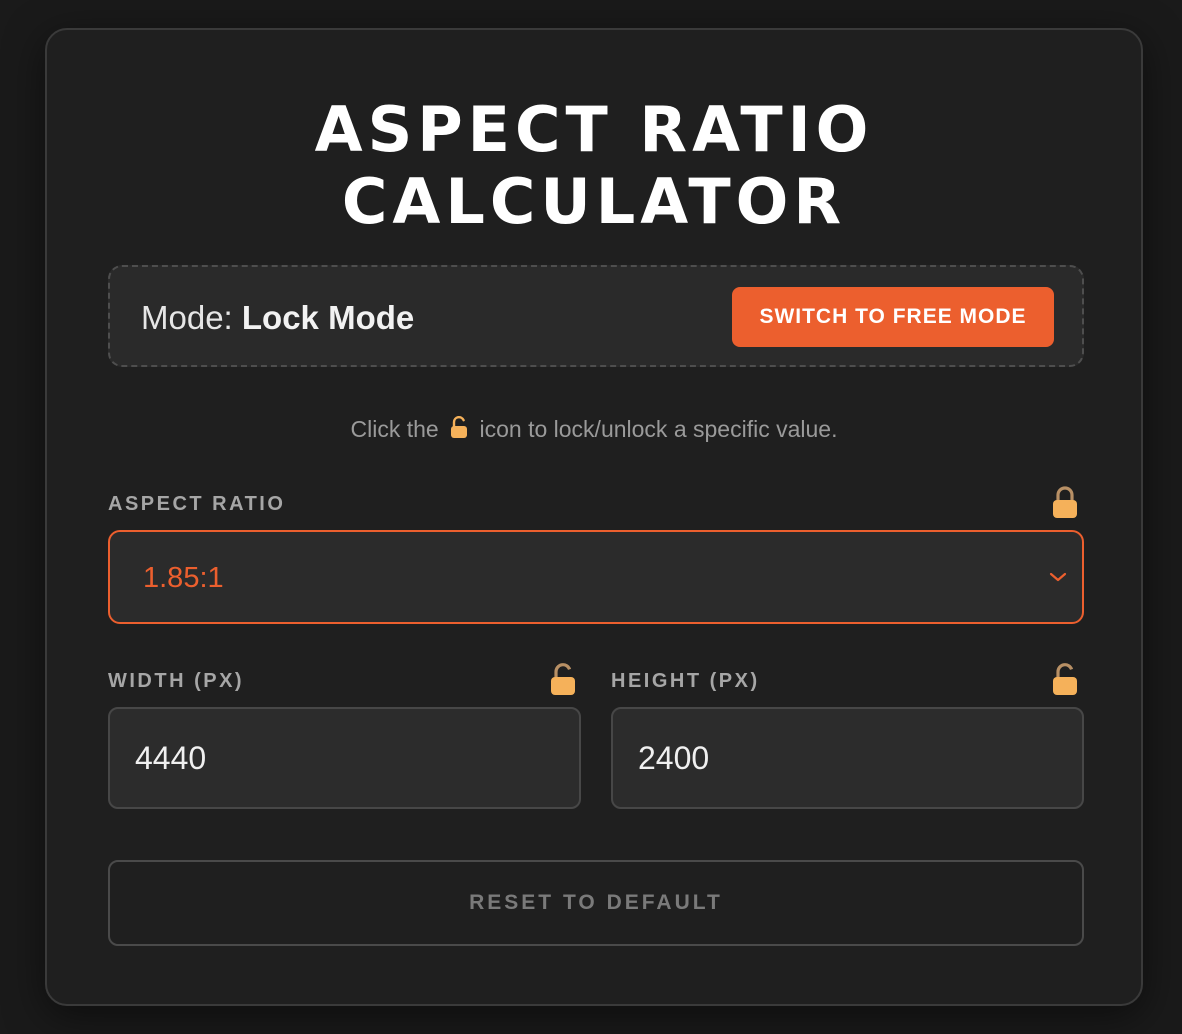  I want to click on title-line-2: CALCULATOR, so click(594, 201).